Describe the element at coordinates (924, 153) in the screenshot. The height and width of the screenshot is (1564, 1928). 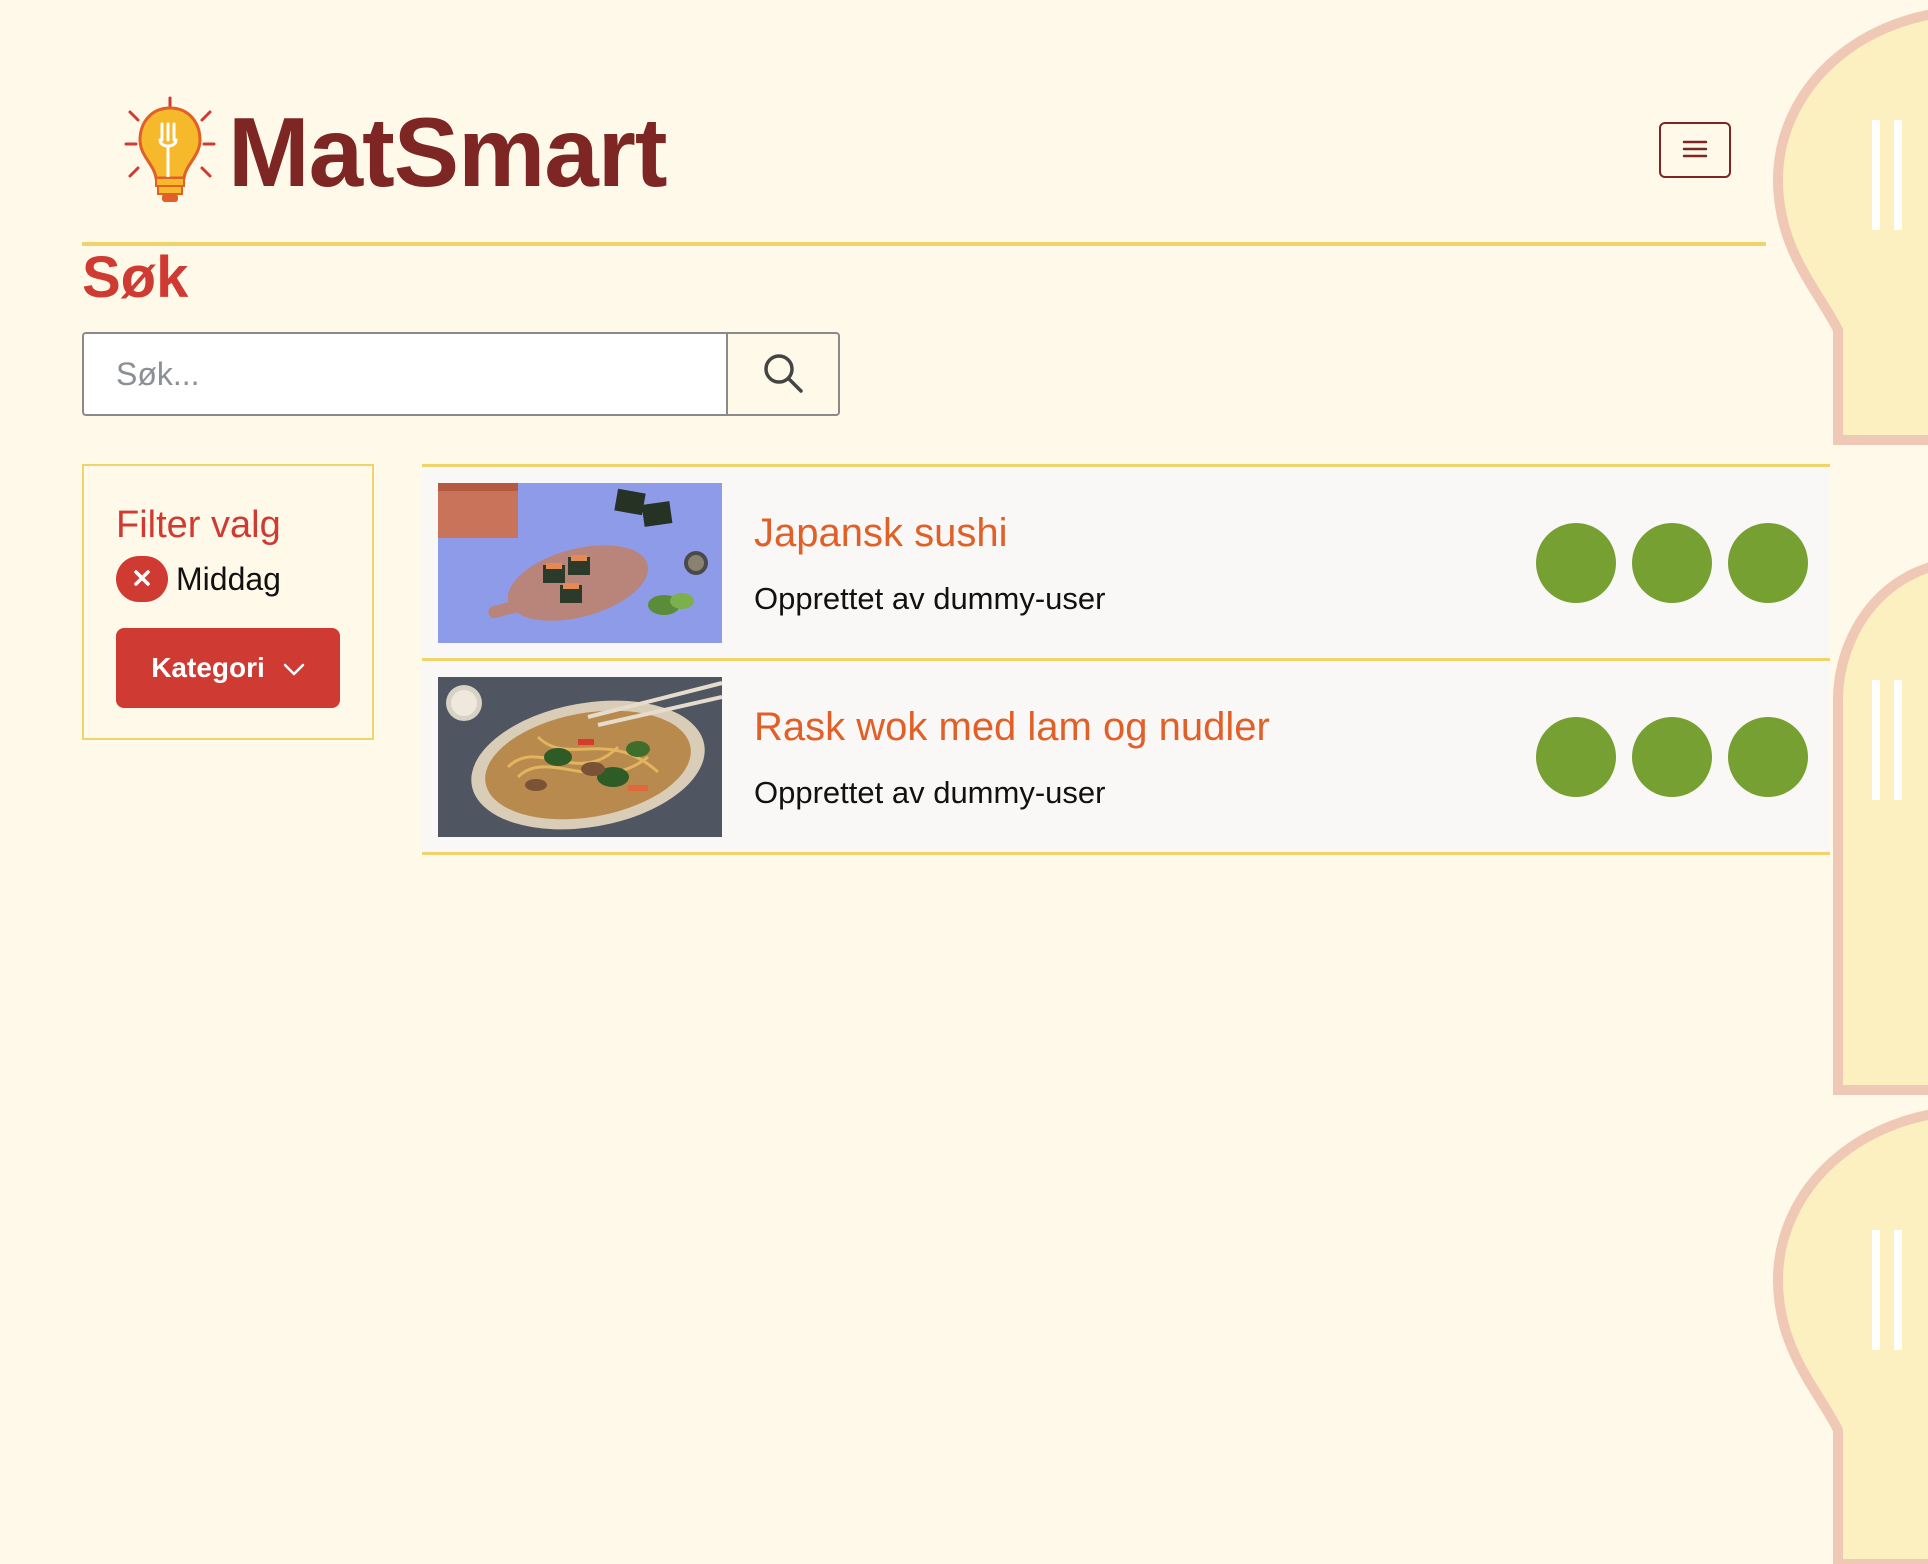
I see `site-header: MatSmart` at that location.